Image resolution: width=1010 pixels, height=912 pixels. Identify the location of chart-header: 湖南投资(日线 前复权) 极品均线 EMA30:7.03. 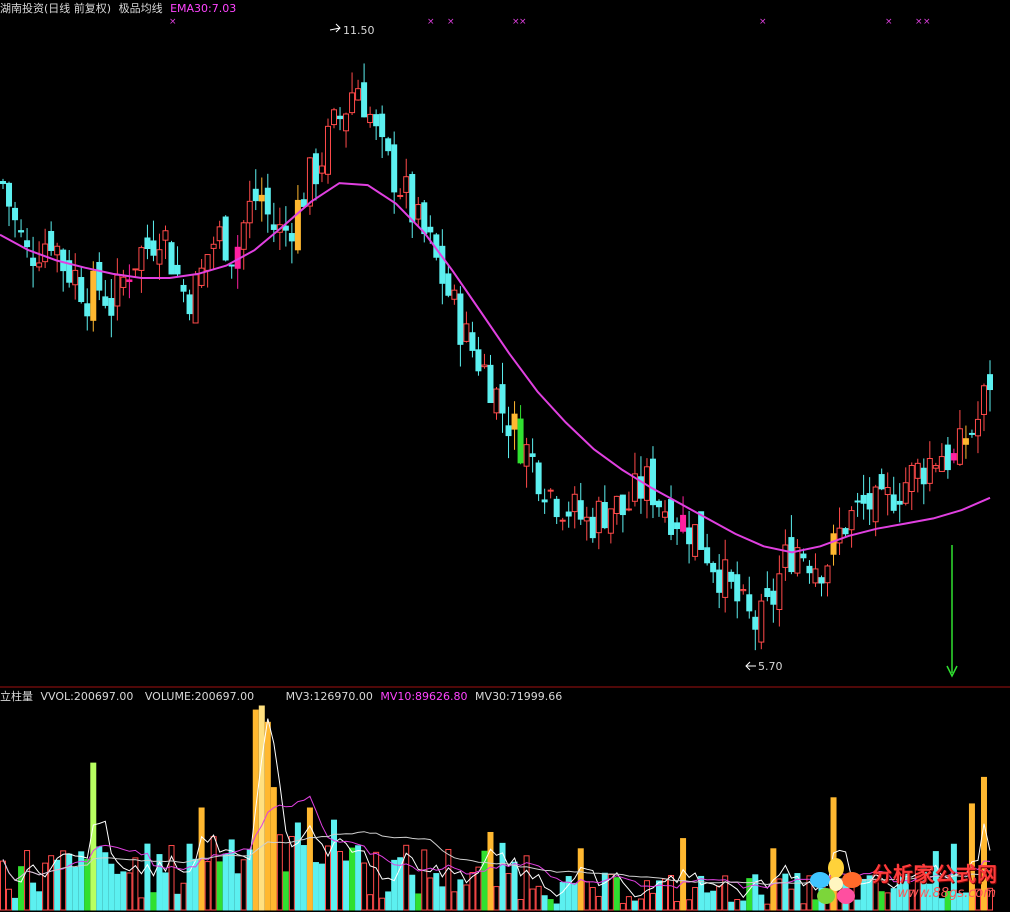
(118, 8).